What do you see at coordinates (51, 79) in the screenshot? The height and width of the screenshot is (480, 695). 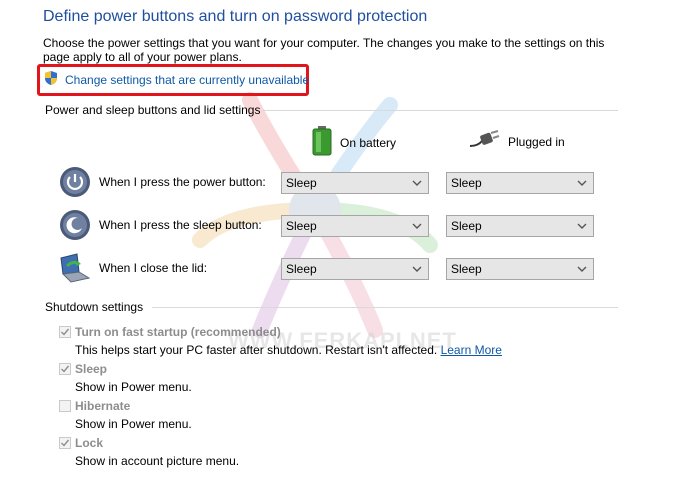 I see `uac-shield-icon` at bounding box center [51, 79].